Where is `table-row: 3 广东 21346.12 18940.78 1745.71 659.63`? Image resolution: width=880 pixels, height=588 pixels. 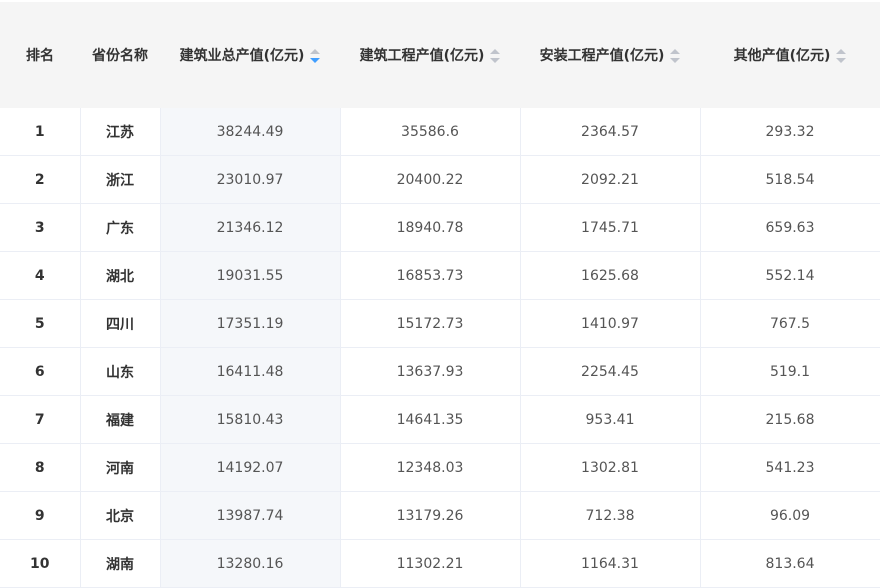 table-row: 3 广东 21346.12 18940.78 1745.71 659.63 is located at coordinates (440, 227).